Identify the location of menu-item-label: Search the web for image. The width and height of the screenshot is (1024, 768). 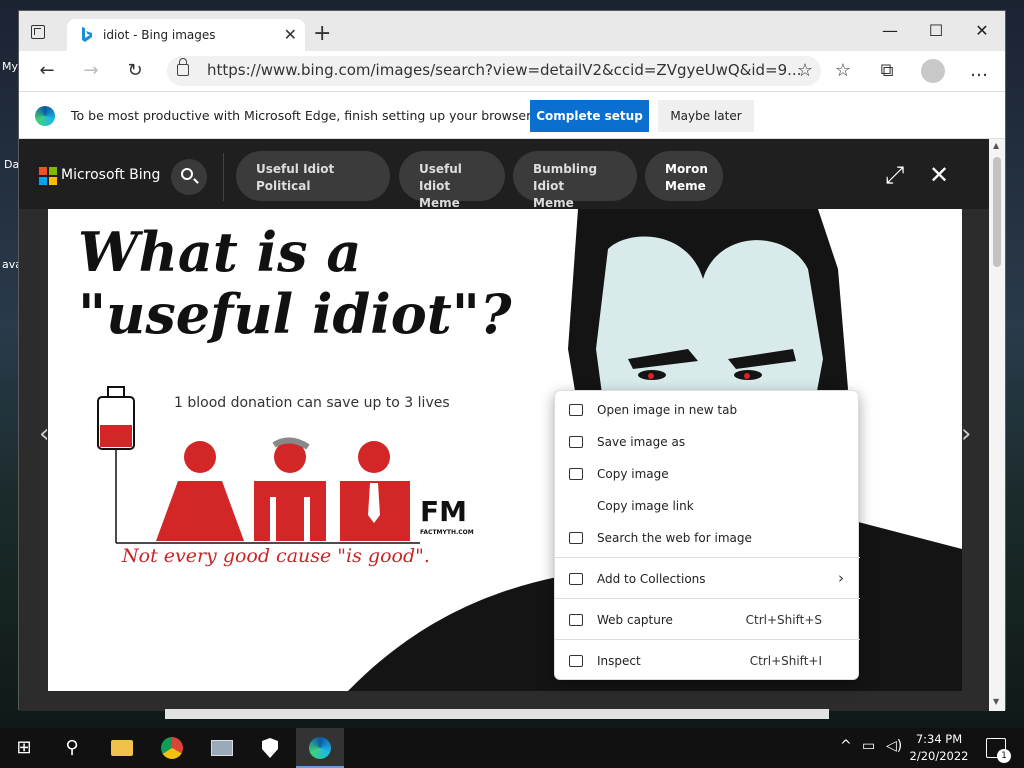
(674, 538).